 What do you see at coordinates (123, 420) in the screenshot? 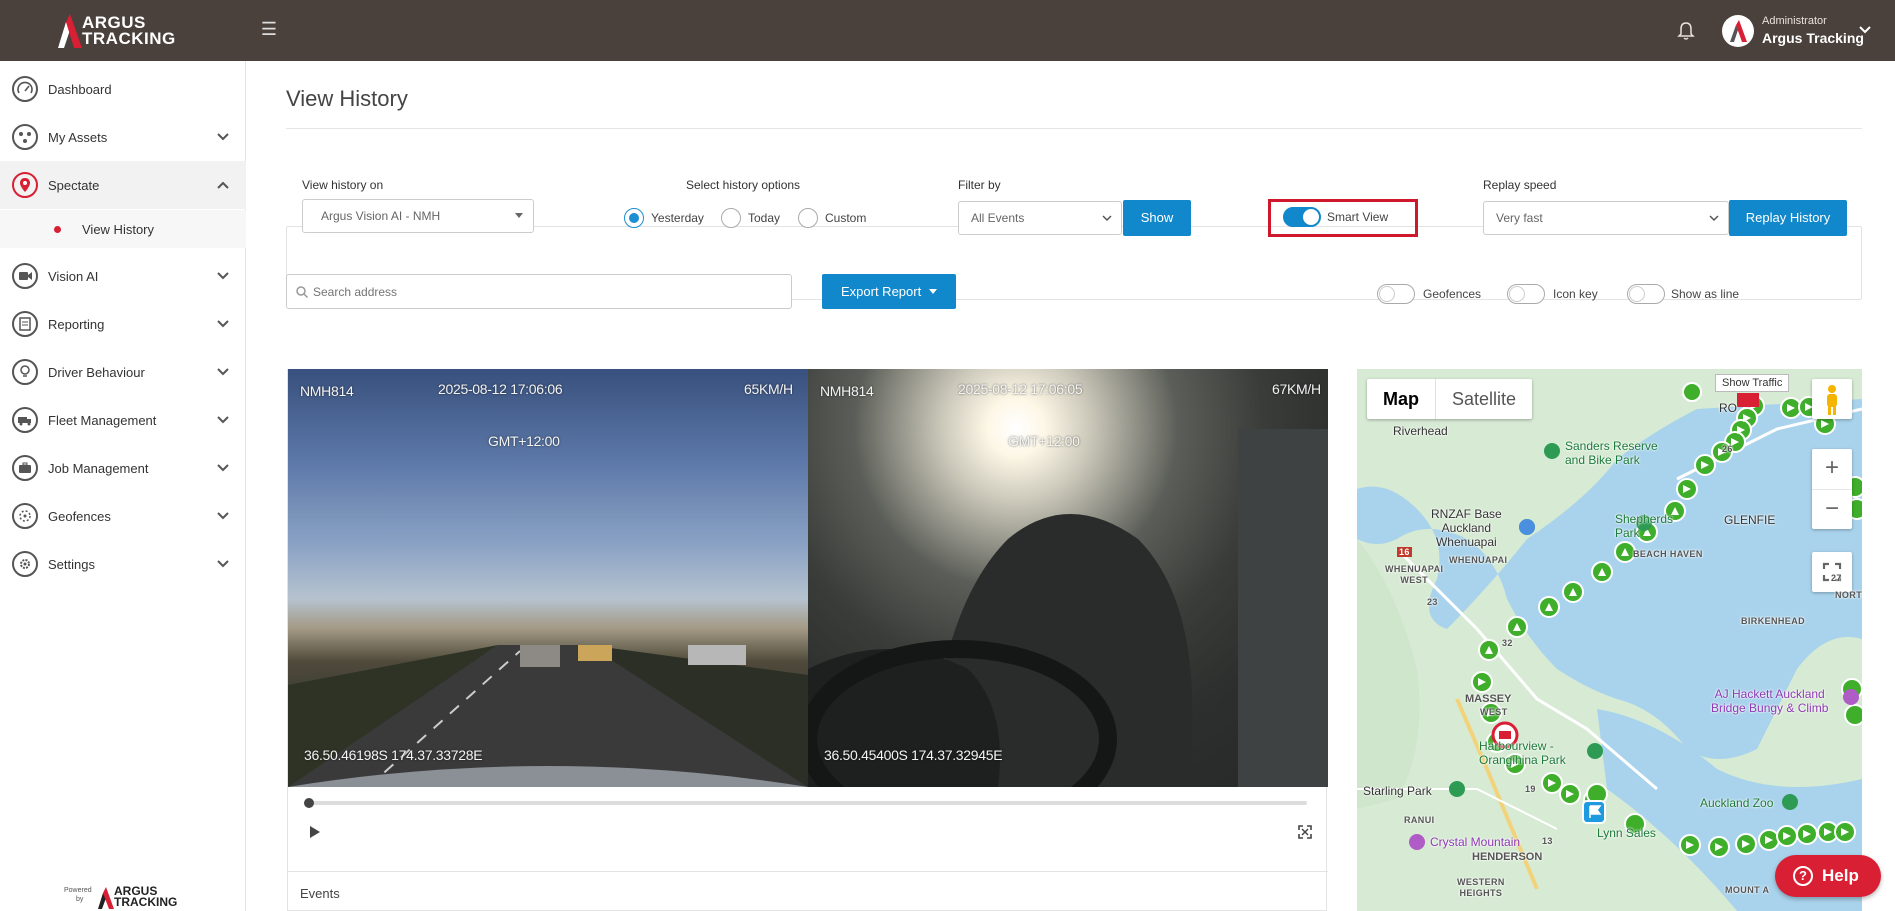
I see `sidebar-item-fleet-management: Fleet Management` at bounding box center [123, 420].